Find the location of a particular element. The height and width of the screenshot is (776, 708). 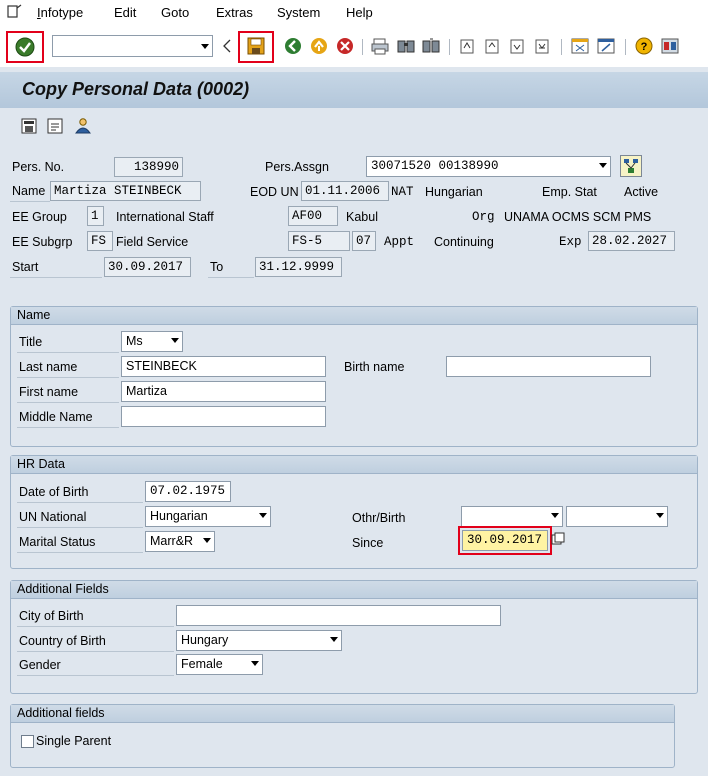

marital-status-dropdown: Marr&R is located at coordinates (180, 541).